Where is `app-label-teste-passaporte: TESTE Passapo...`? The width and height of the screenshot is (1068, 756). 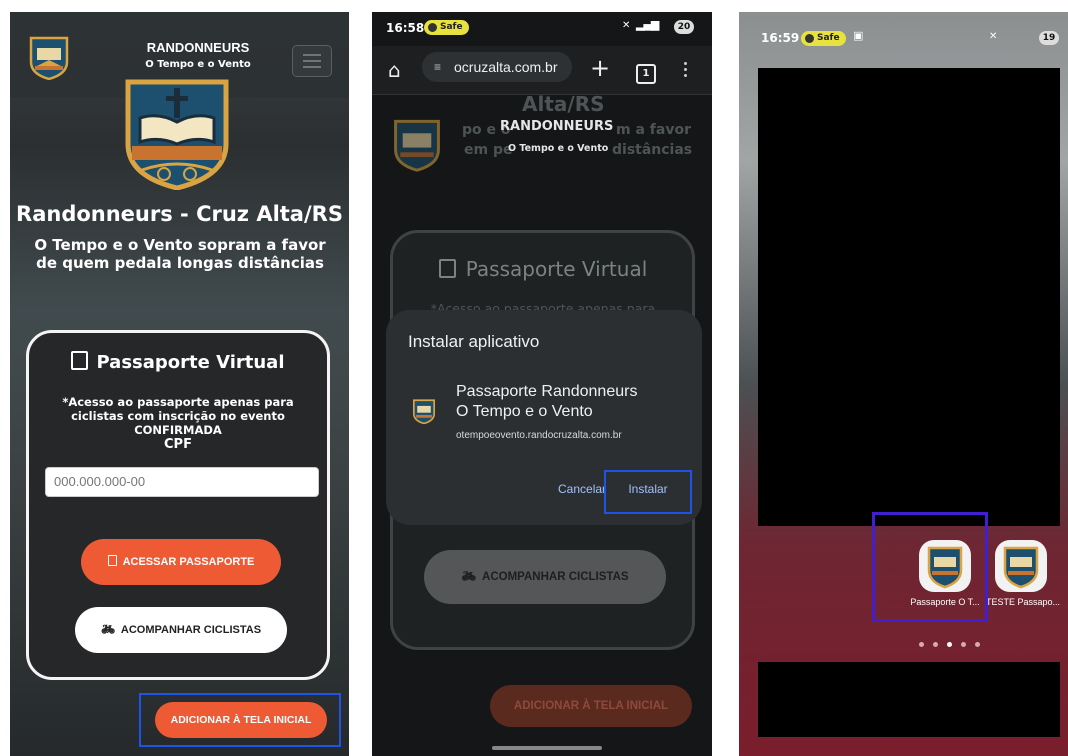
app-label-teste-passaporte: TESTE Passapo... is located at coordinates (1023, 602).